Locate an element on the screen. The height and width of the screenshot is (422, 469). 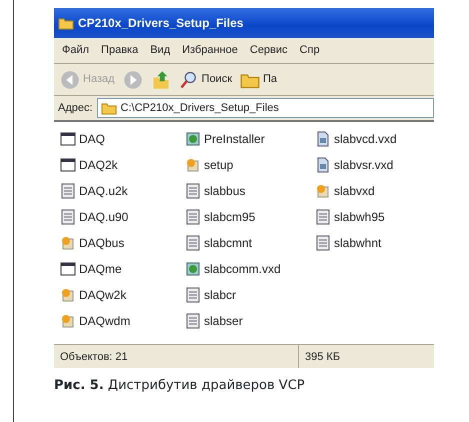
file-name: DAQwdm is located at coordinates (104, 321).